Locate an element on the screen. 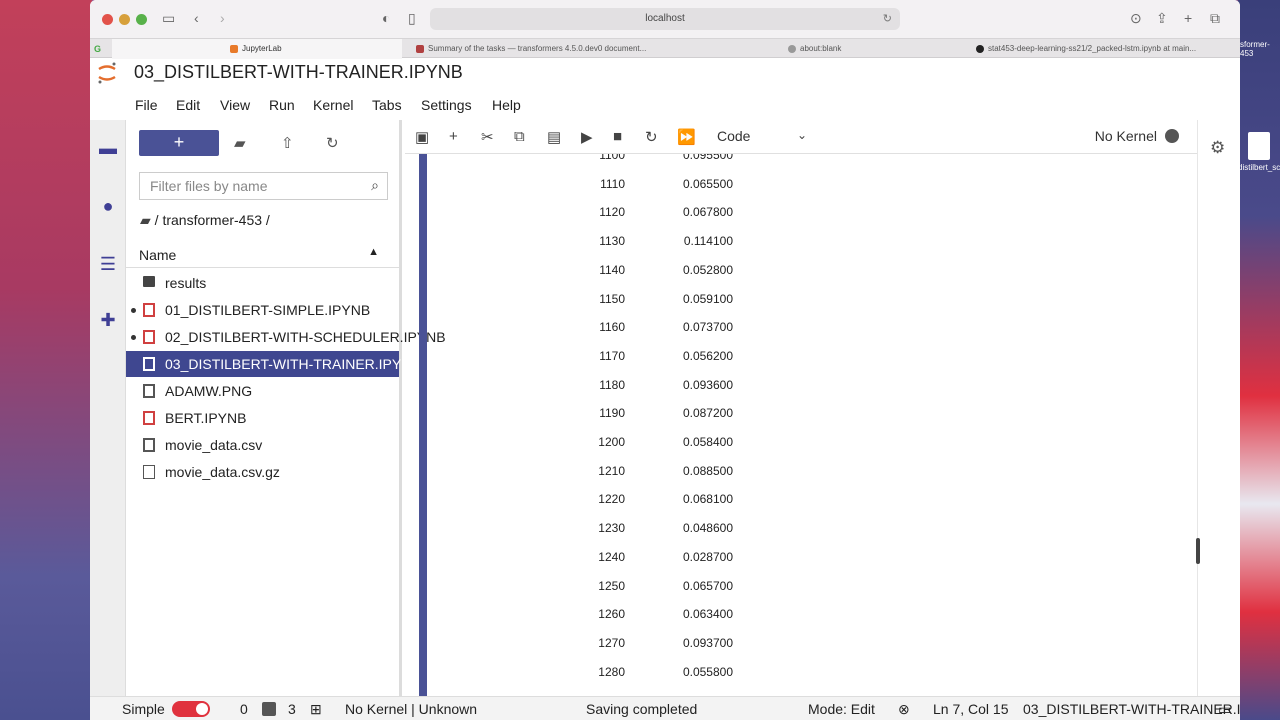  desktop-file-label: distilbert_sch...ler.ipynb is located at coordinates (1259, 167).